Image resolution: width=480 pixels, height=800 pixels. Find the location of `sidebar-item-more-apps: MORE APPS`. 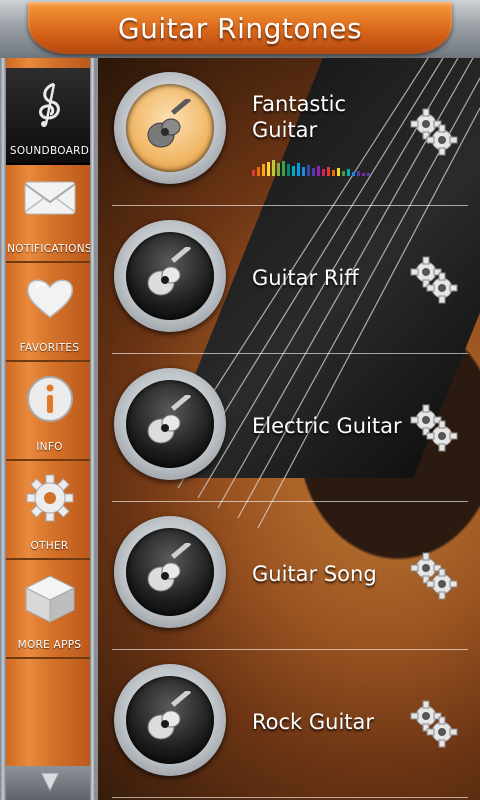

sidebar-item-more-apps: MORE APPS is located at coordinates (49, 610).